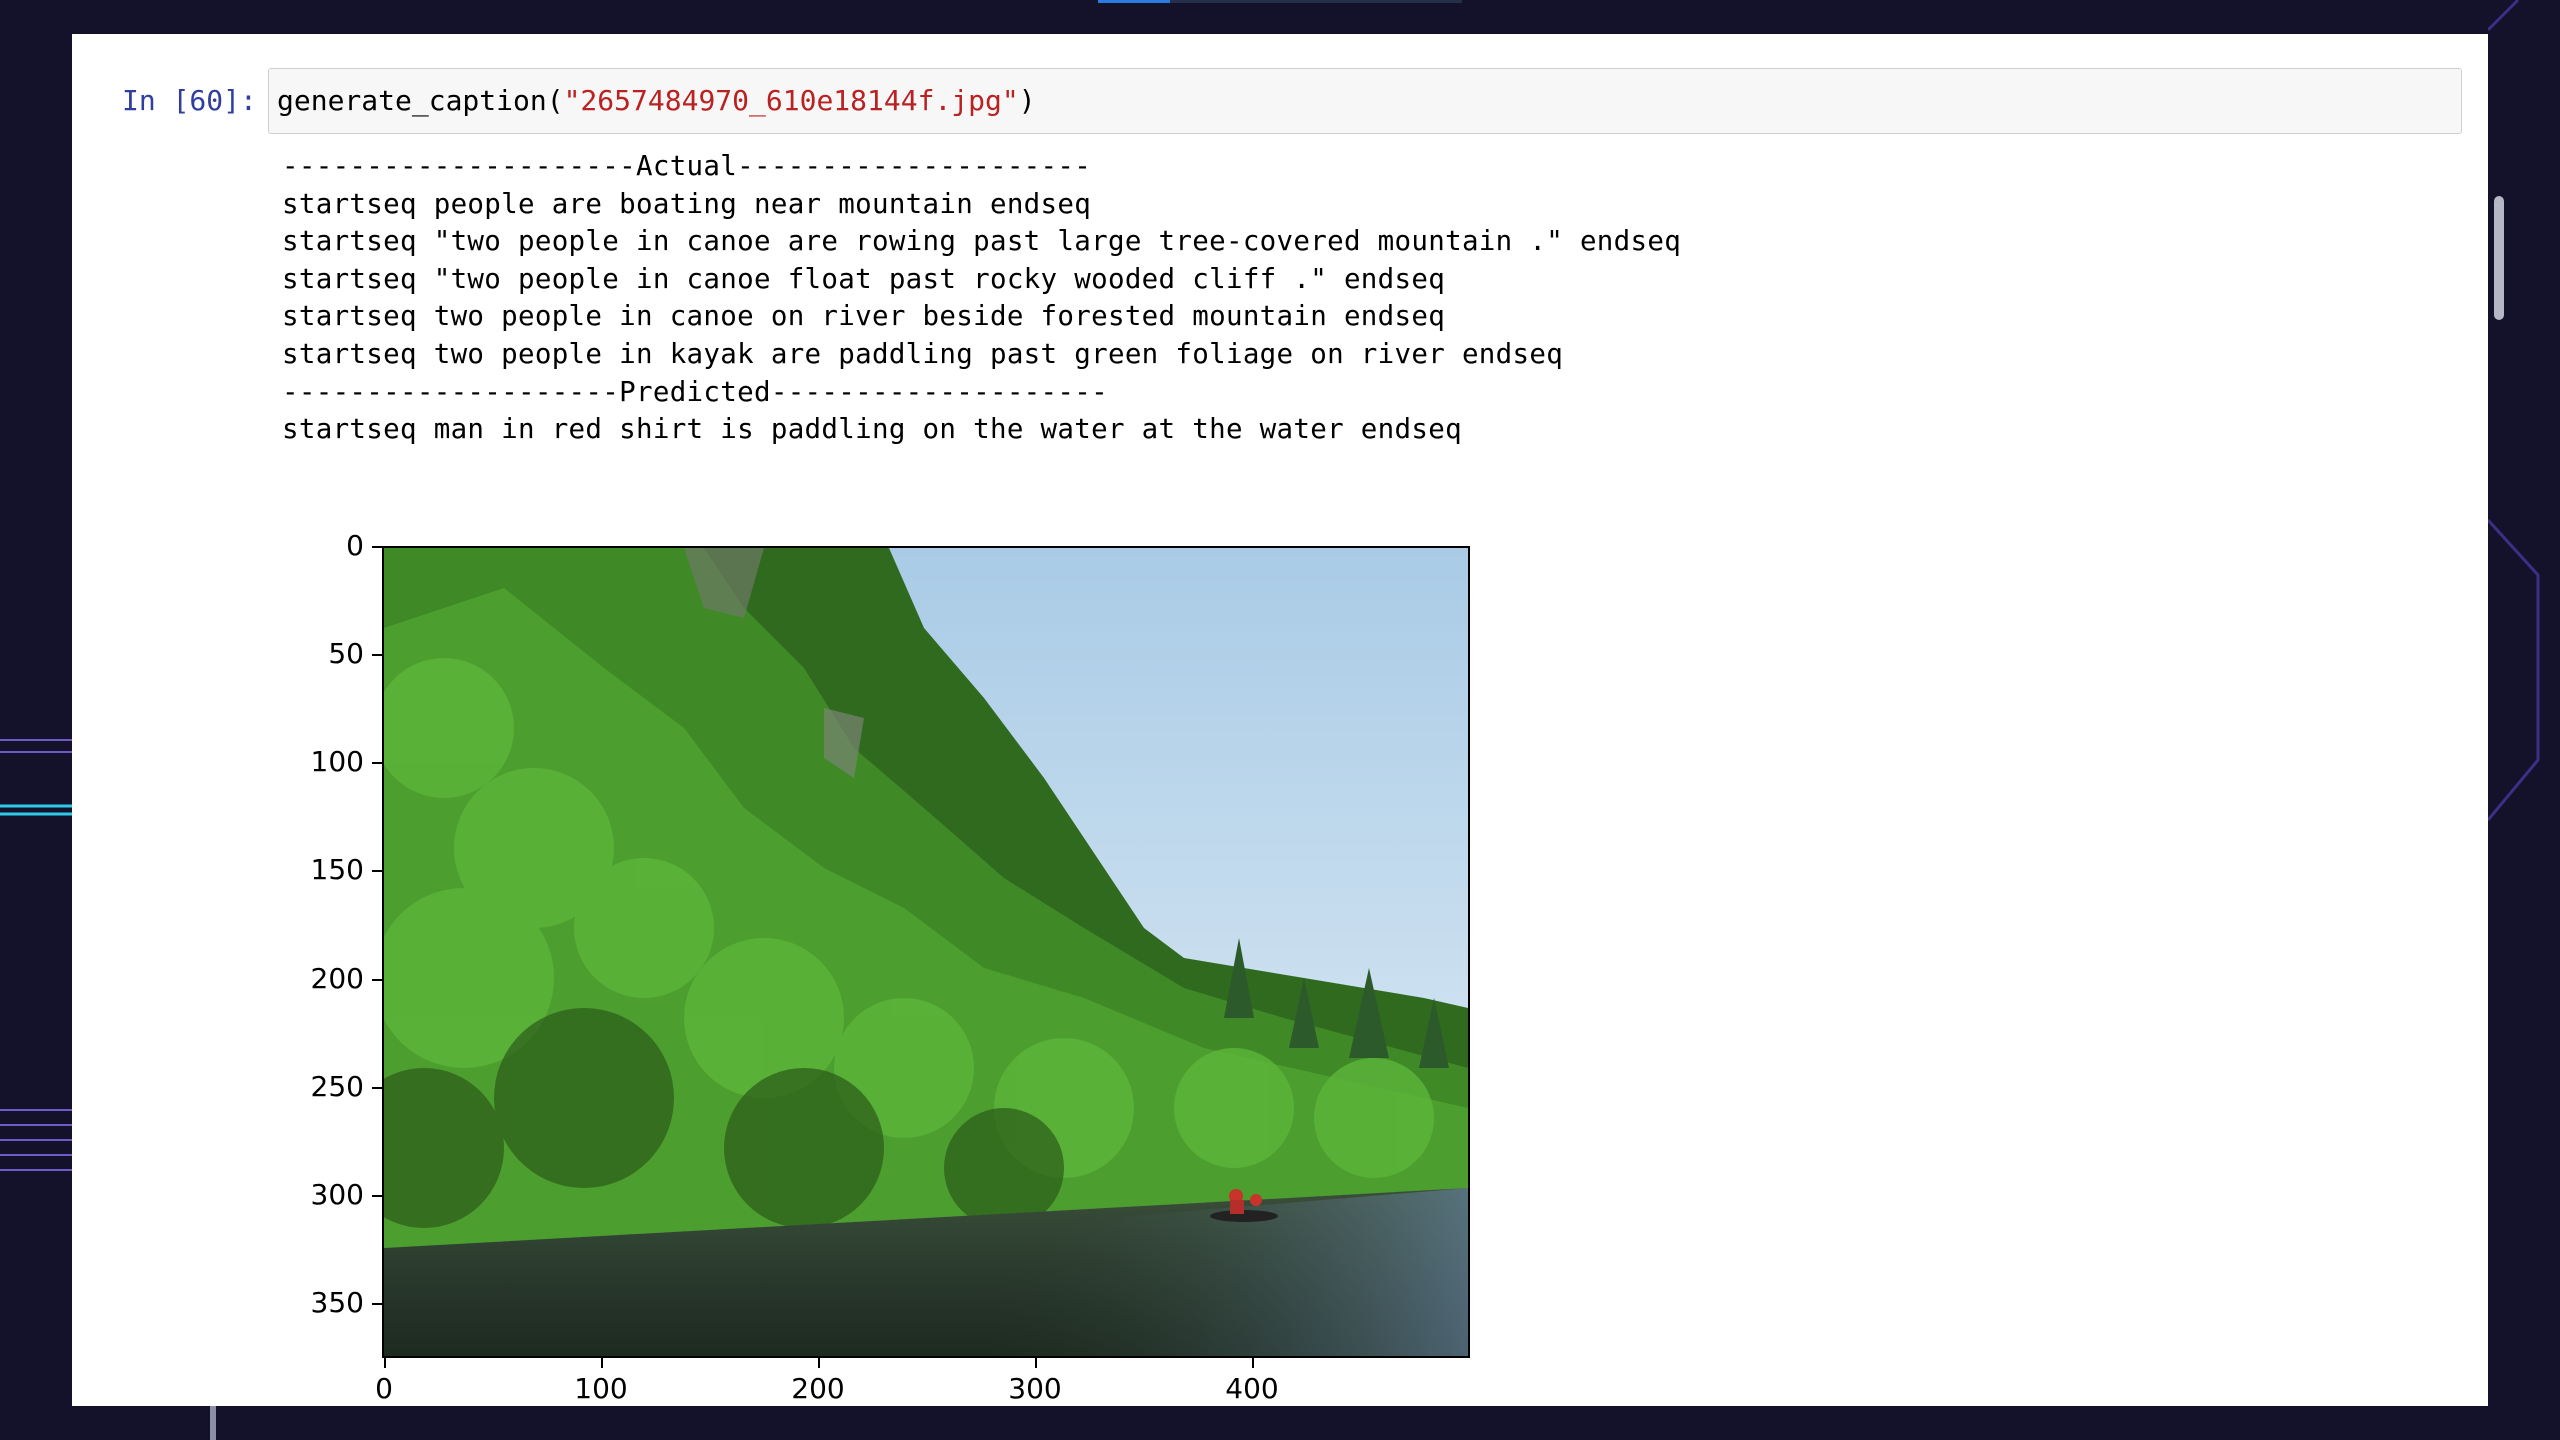 This screenshot has width=2560, height=1440. I want to click on input-prompt: In [60]:, so click(189, 100).